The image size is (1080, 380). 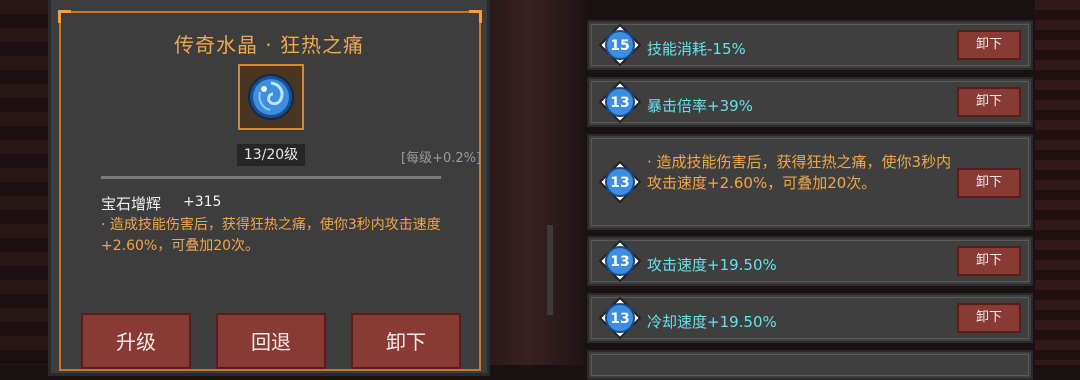 What do you see at coordinates (799, 172) in the screenshot?
I see `affix-text: · 造成技能伤害后，获得狂热之痛，使你3秒内攻击速度+2.60%，可叠加20次。` at bounding box center [799, 172].